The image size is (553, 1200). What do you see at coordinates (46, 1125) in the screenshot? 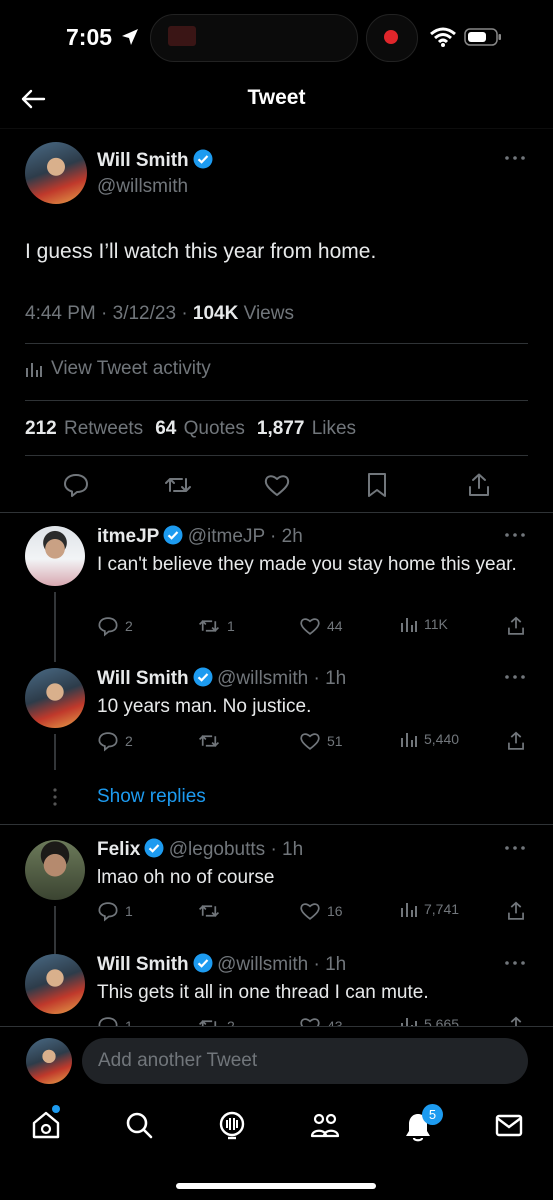
I see `home-icon` at bounding box center [46, 1125].